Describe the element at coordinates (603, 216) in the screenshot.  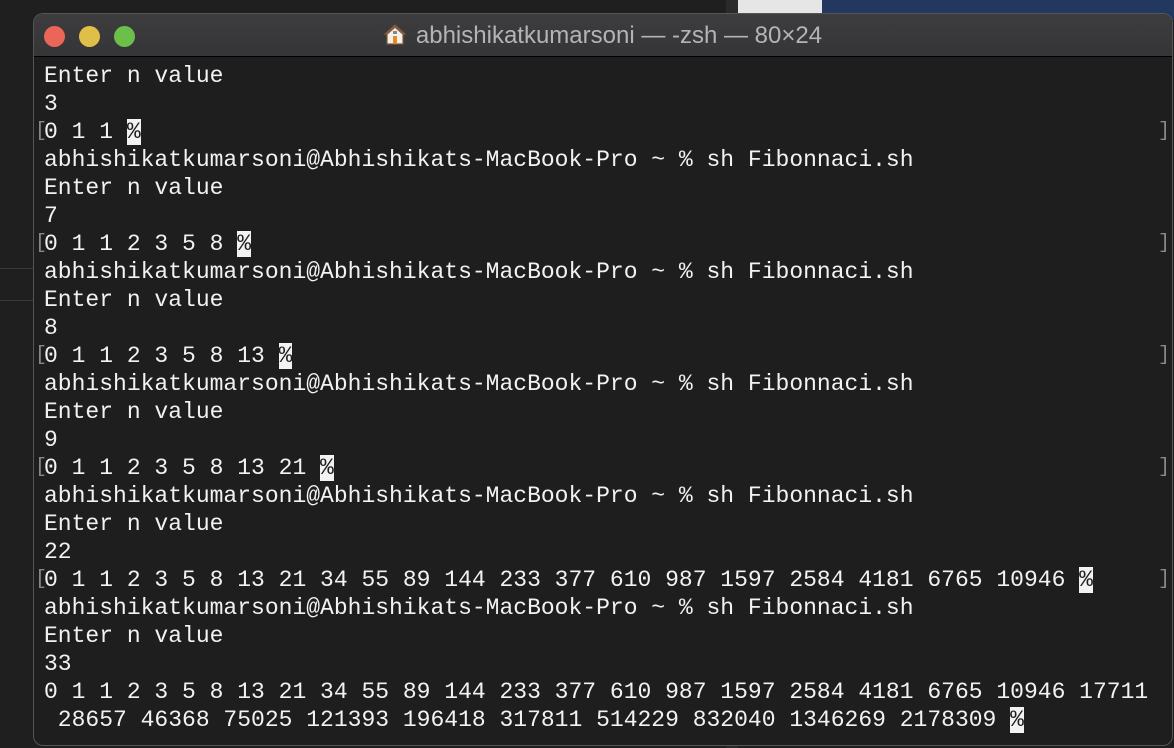
I see `terminal-line: 7` at that location.